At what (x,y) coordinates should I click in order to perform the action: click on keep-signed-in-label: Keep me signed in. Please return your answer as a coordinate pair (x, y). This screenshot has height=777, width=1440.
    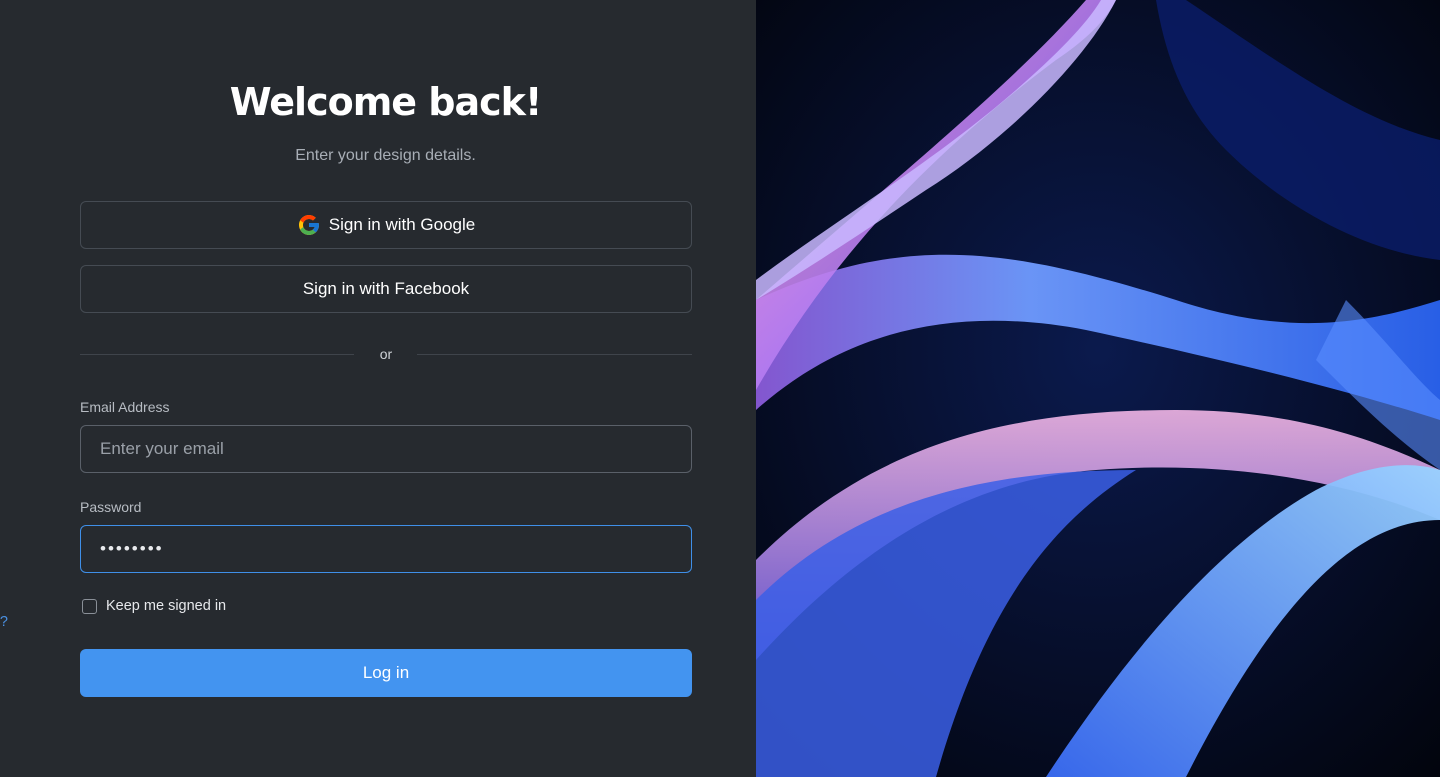
    Looking at the image, I should click on (166, 606).